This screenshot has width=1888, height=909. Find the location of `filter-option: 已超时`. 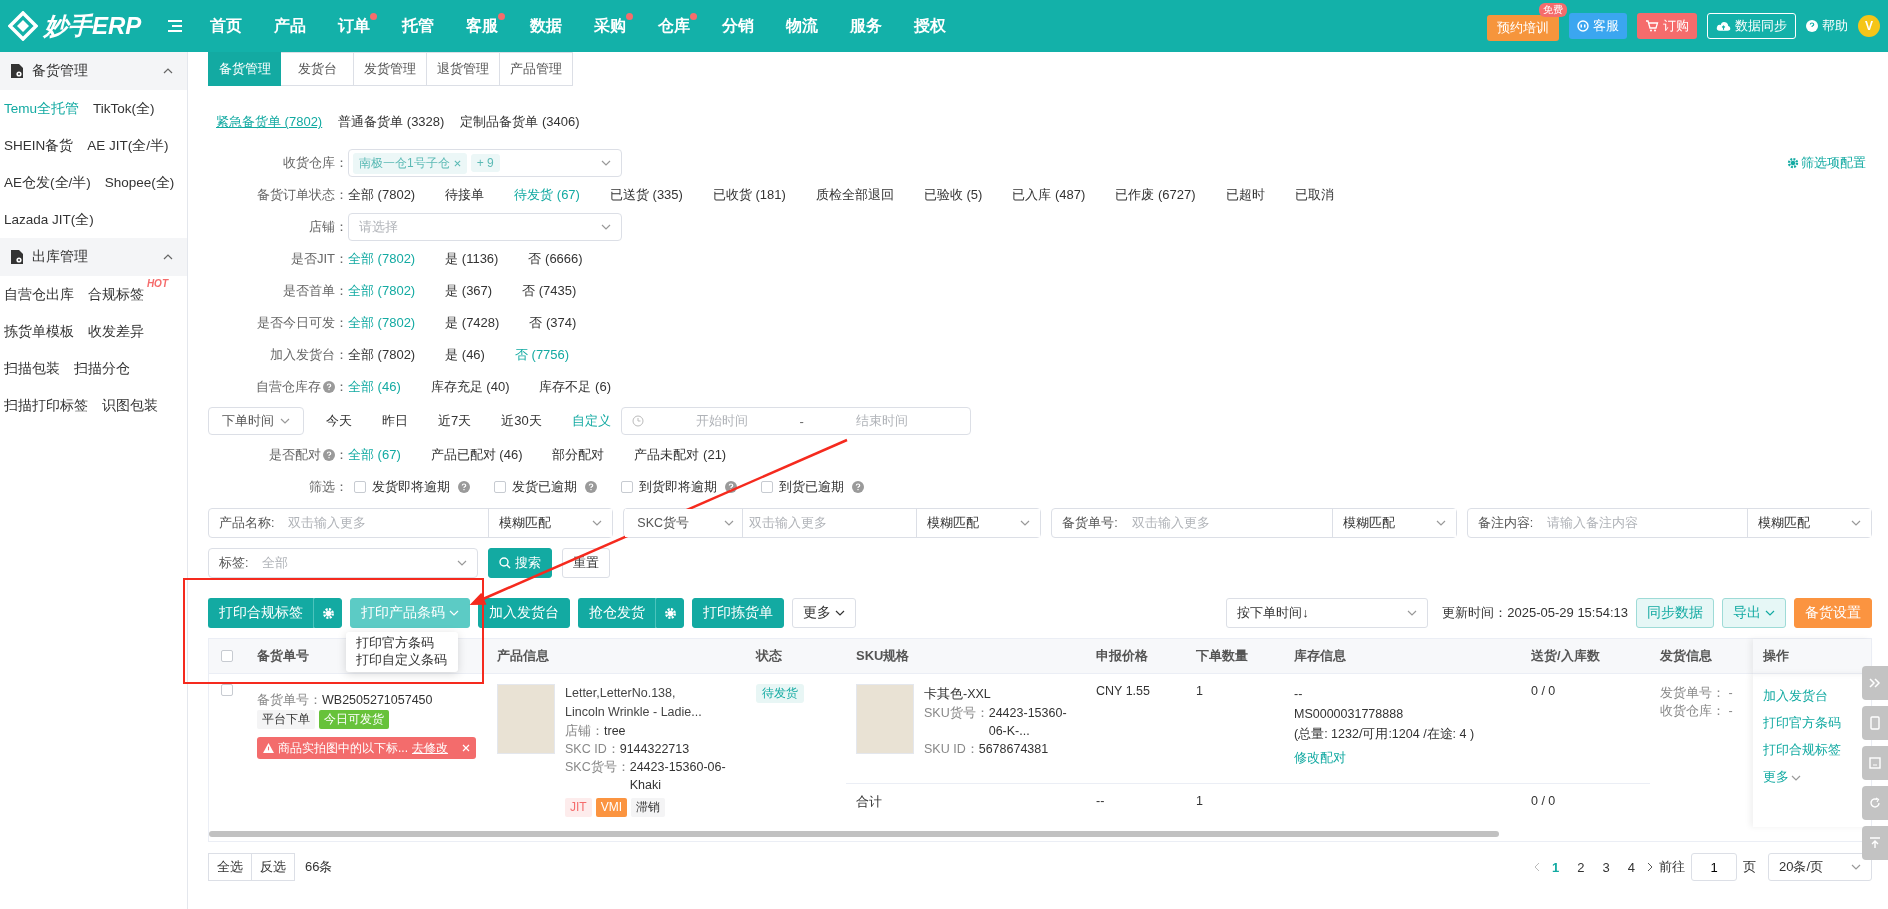

filter-option: 已超时 is located at coordinates (1245, 195).